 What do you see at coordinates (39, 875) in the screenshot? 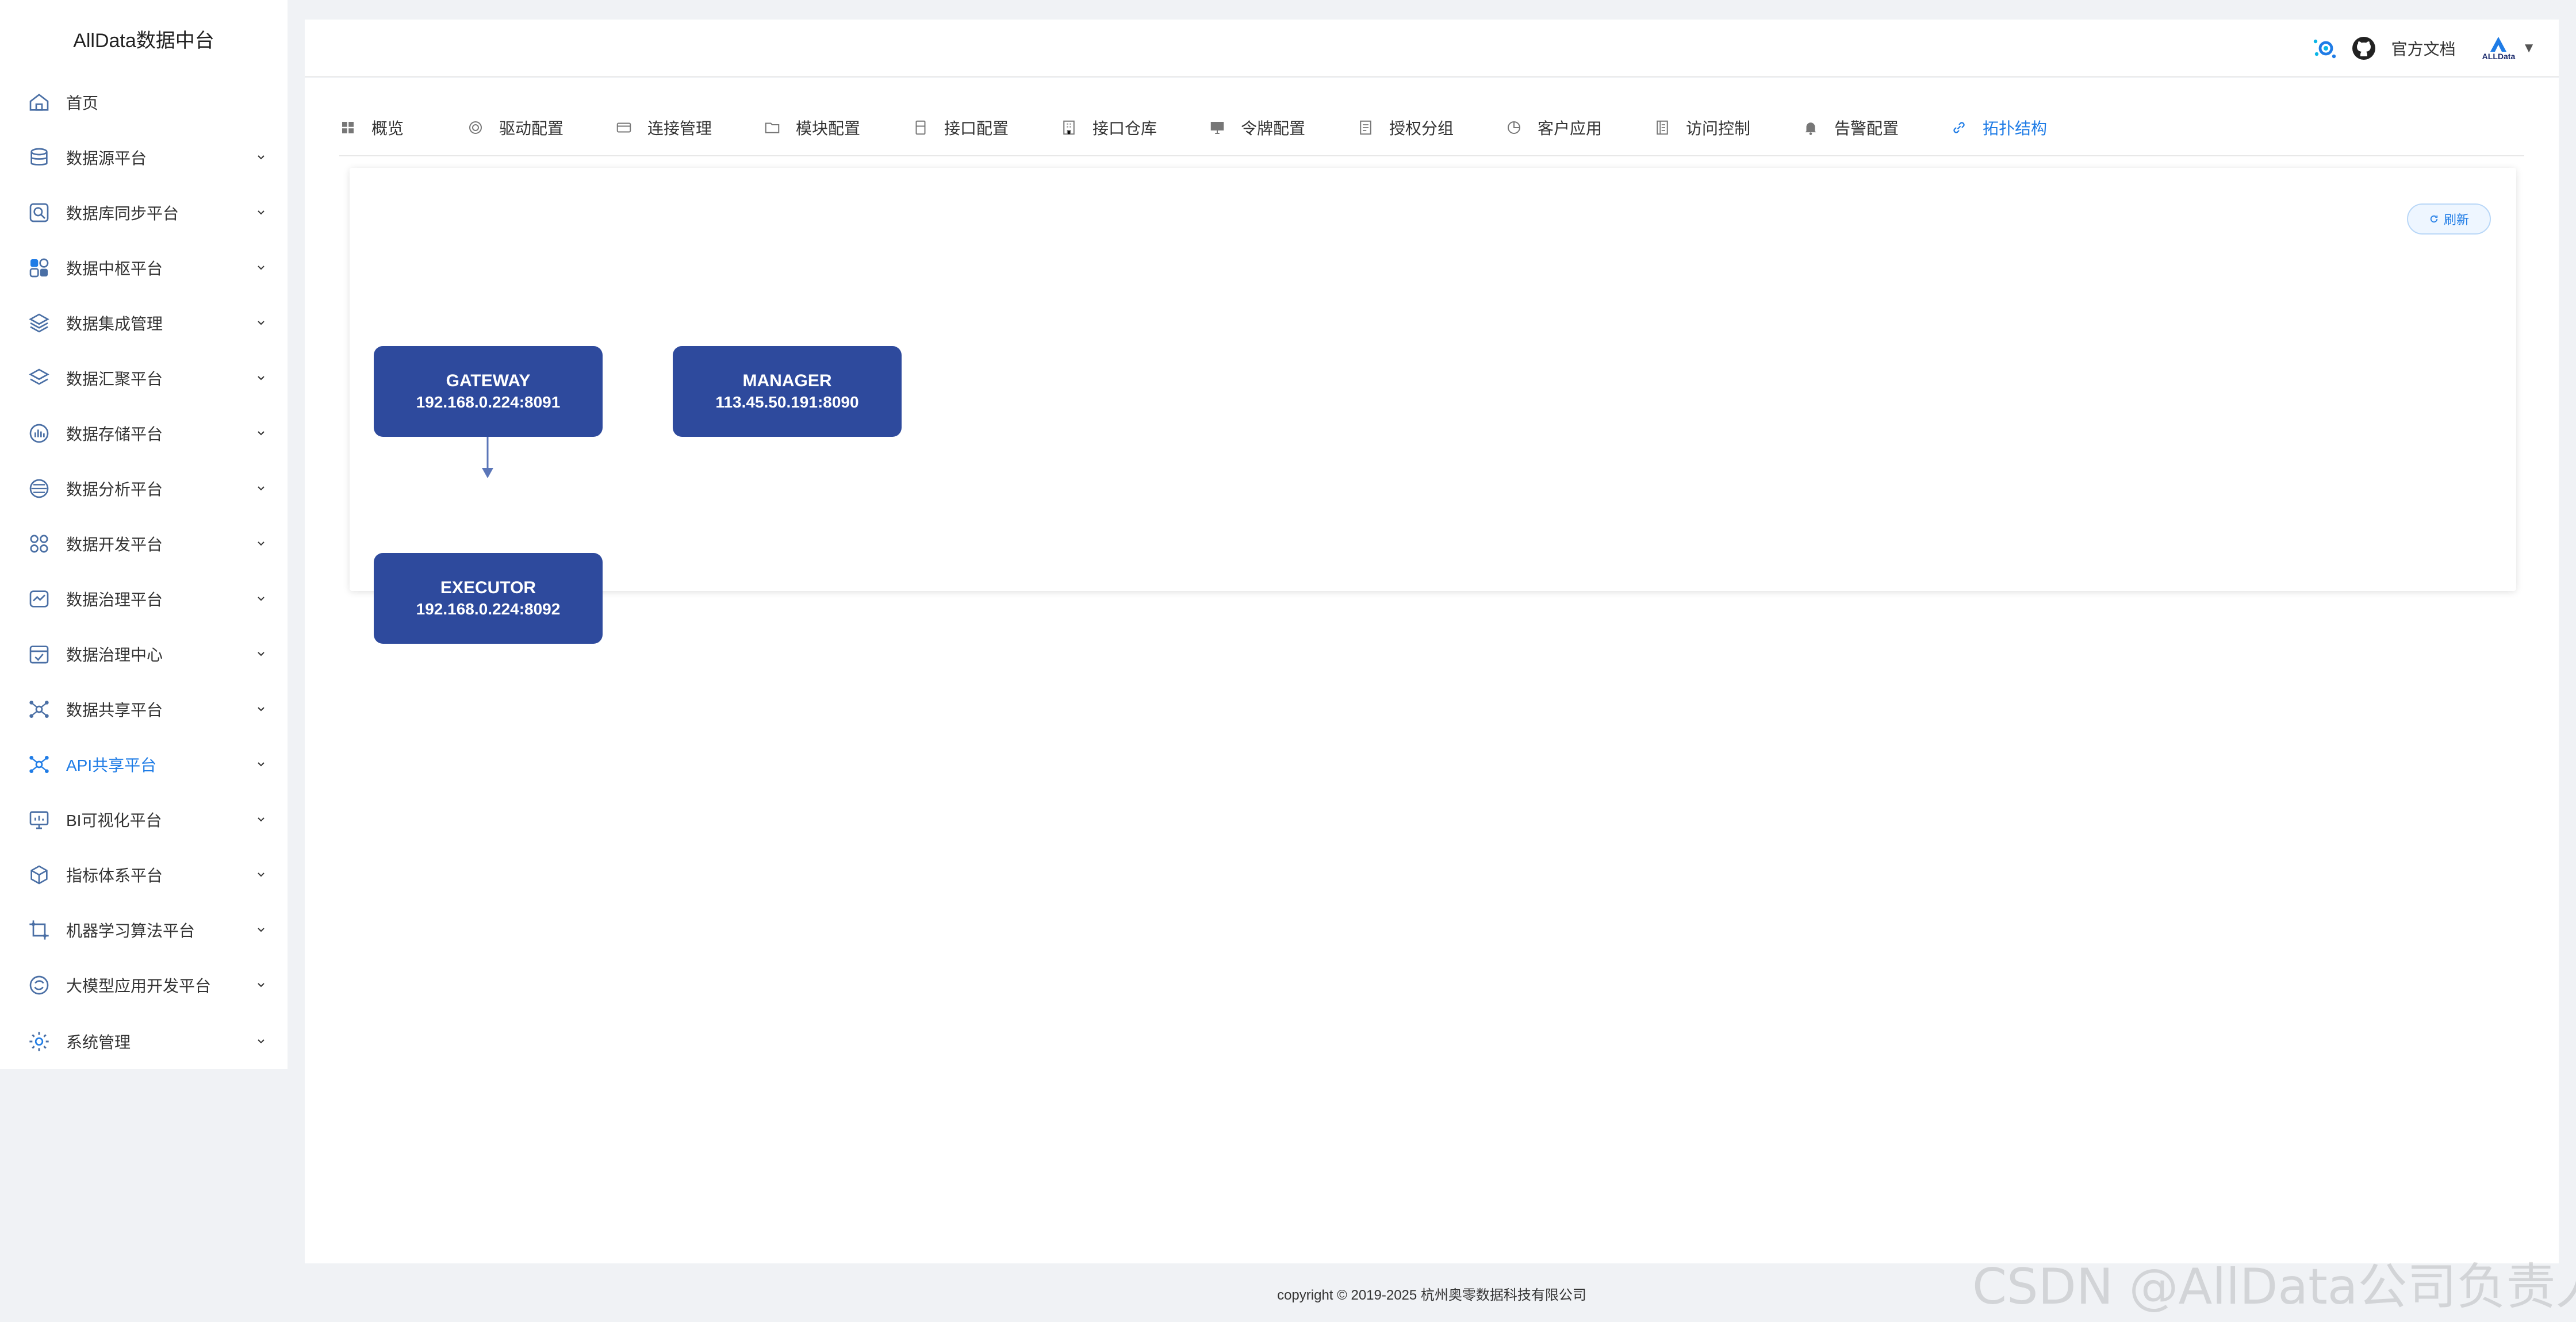
I see `cube-icon` at bounding box center [39, 875].